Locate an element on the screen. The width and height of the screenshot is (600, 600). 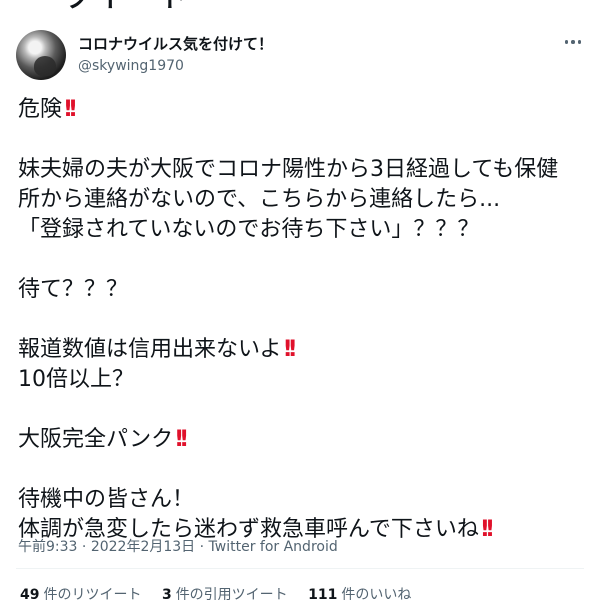
avatar is located at coordinates (41, 55).